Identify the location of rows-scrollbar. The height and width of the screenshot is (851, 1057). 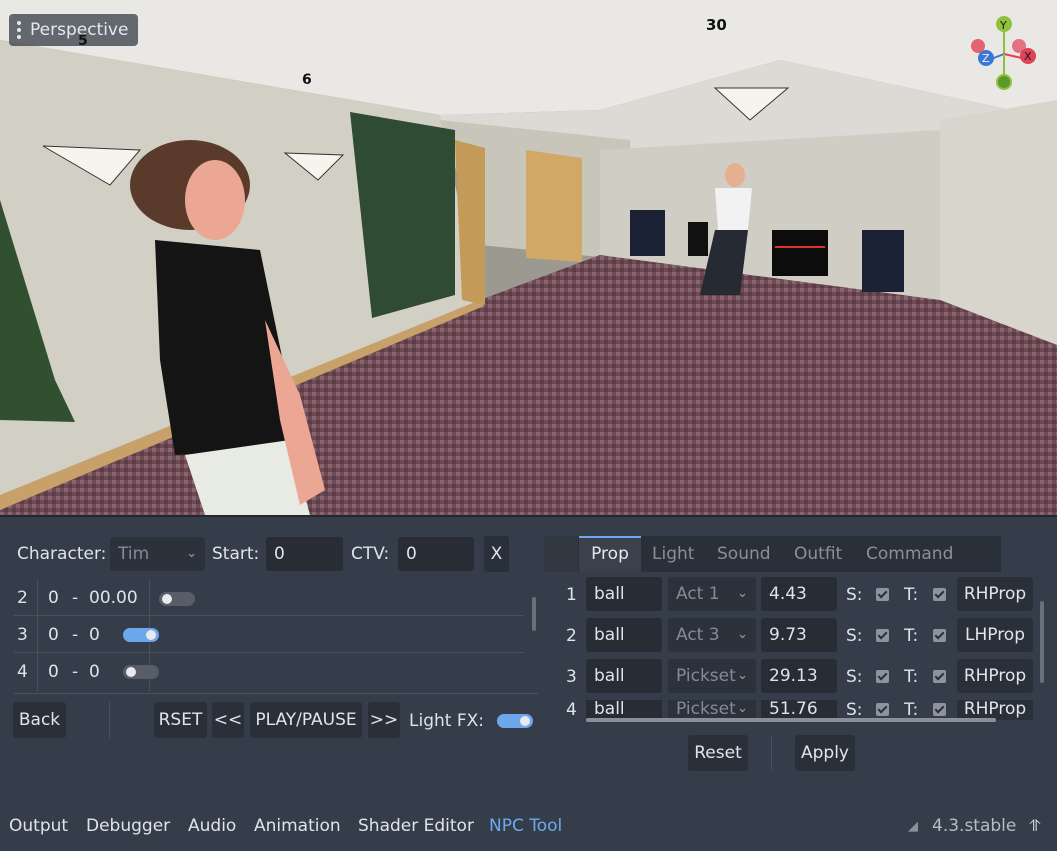
(534, 614).